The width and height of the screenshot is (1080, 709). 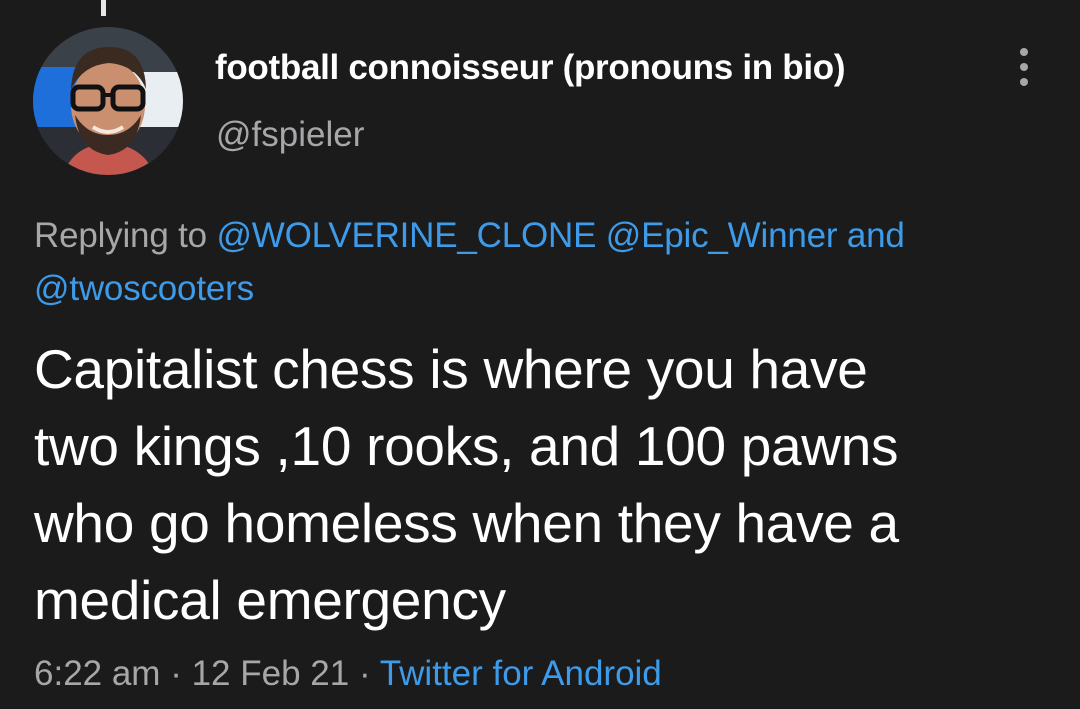 What do you see at coordinates (722, 235) in the screenshot?
I see `mention-link: @Epic_Winner` at bounding box center [722, 235].